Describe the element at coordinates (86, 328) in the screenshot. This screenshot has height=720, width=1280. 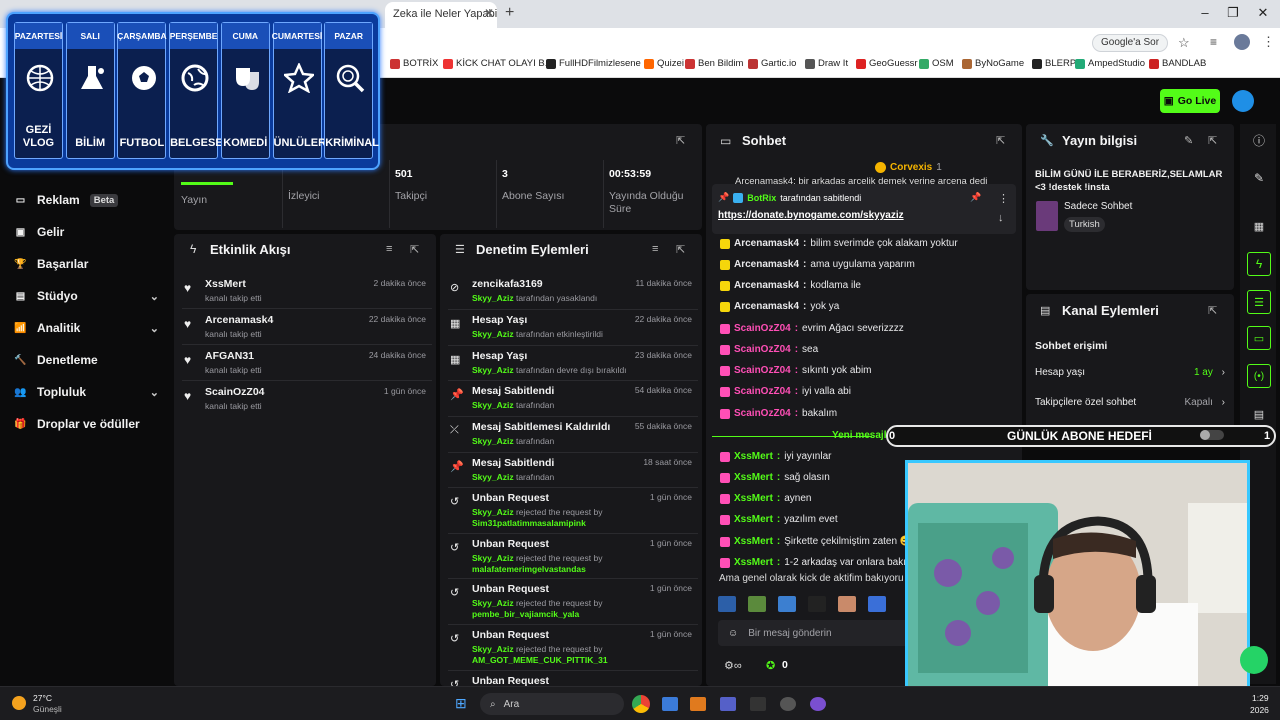
I see `sidebar-item-4: 📶 Analitik ⌄` at that location.